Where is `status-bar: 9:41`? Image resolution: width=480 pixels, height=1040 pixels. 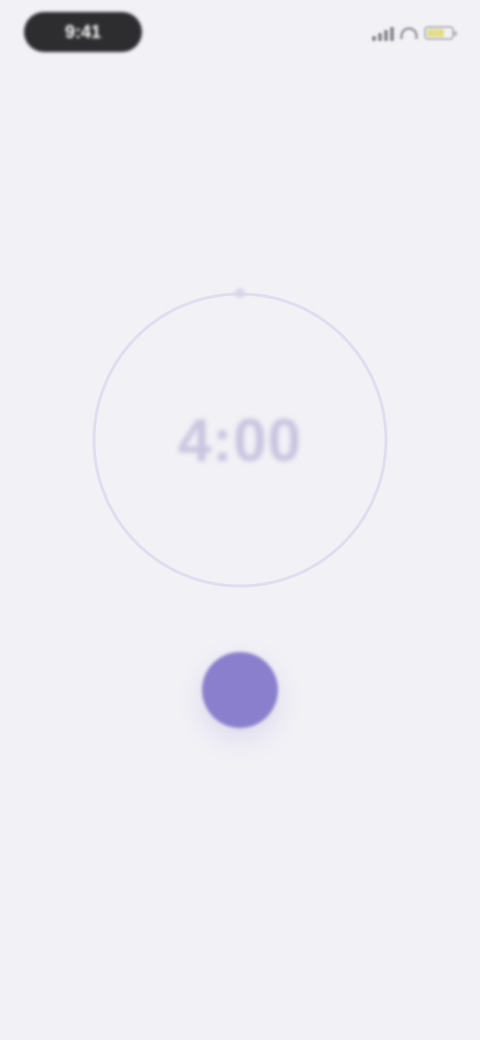 status-bar: 9:41 is located at coordinates (240, 35).